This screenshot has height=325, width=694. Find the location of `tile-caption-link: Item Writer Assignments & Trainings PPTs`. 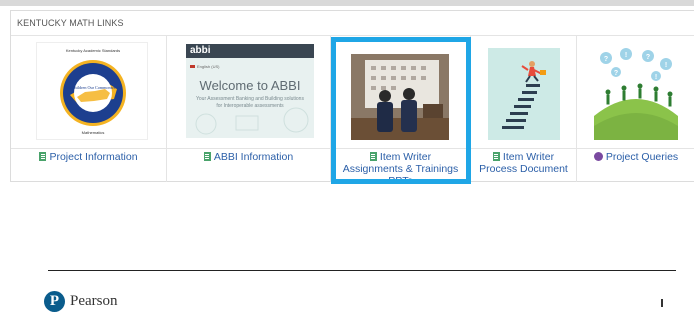

tile-caption-link: Item Writer Assignments & Trainings PPTs is located at coordinates (400, 169).